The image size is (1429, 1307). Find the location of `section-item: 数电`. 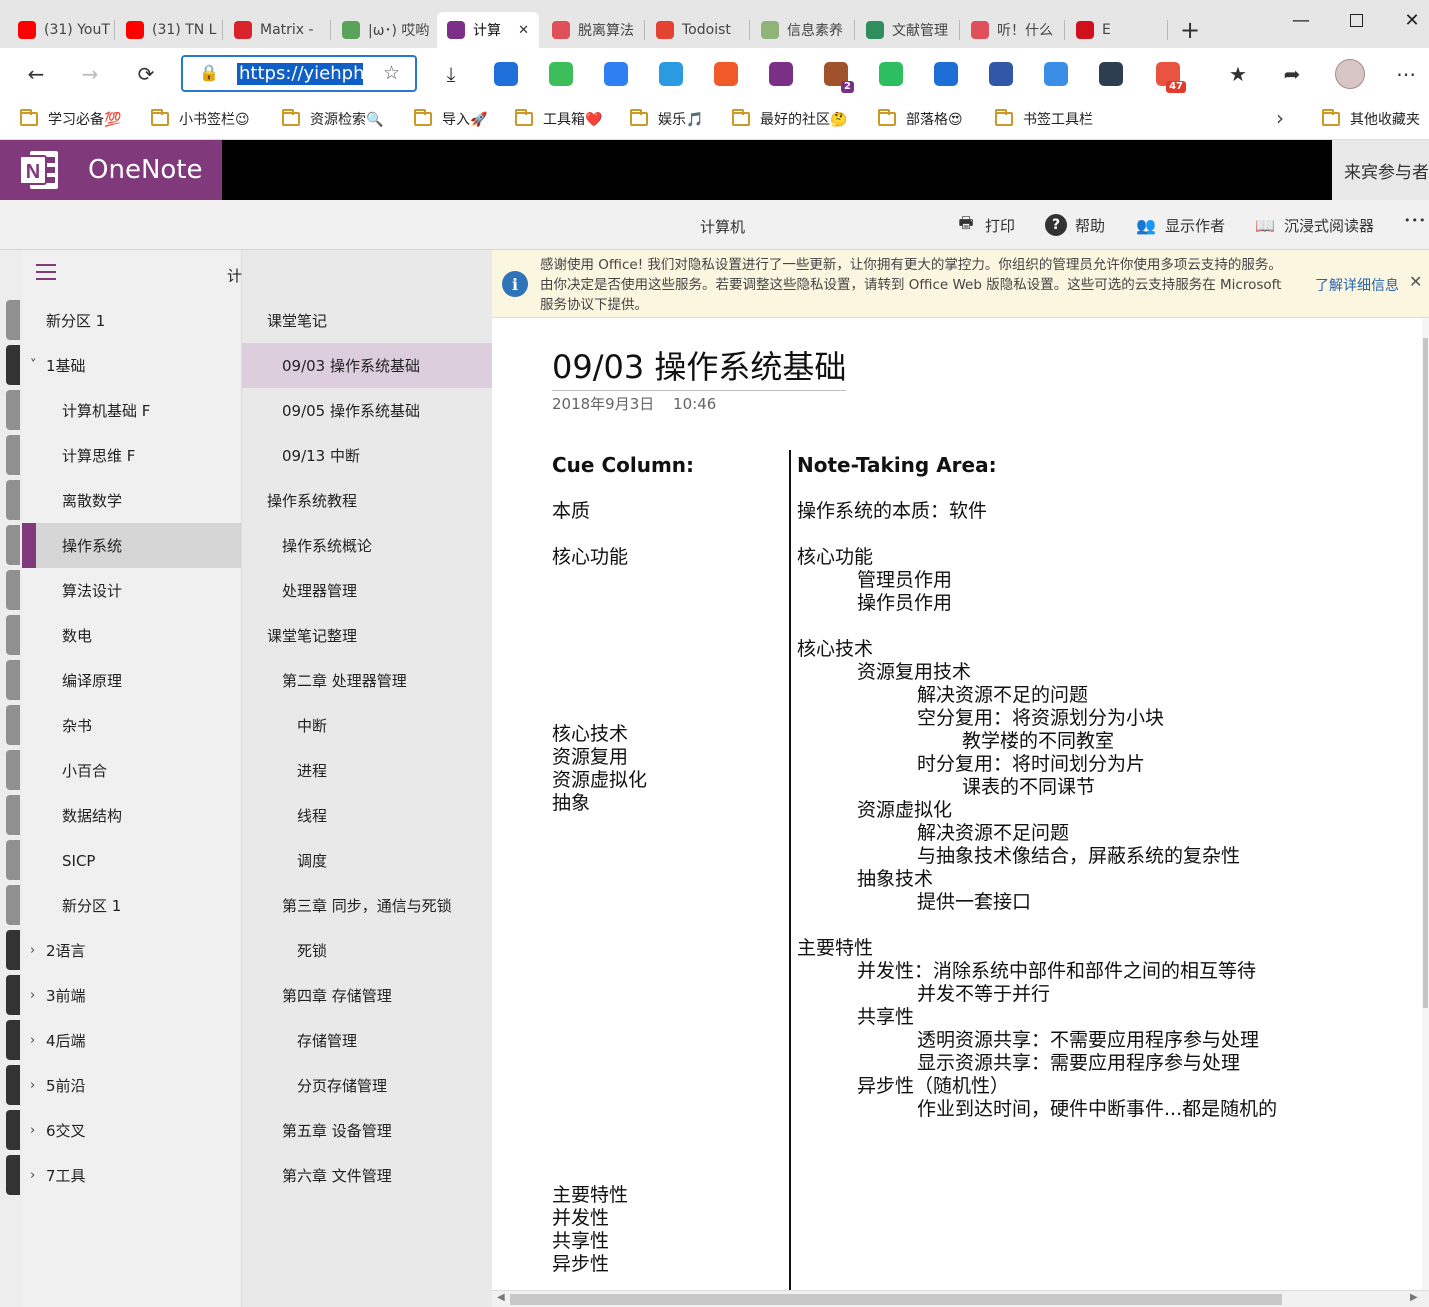

section-item: 数电 is located at coordinates (131, 635).